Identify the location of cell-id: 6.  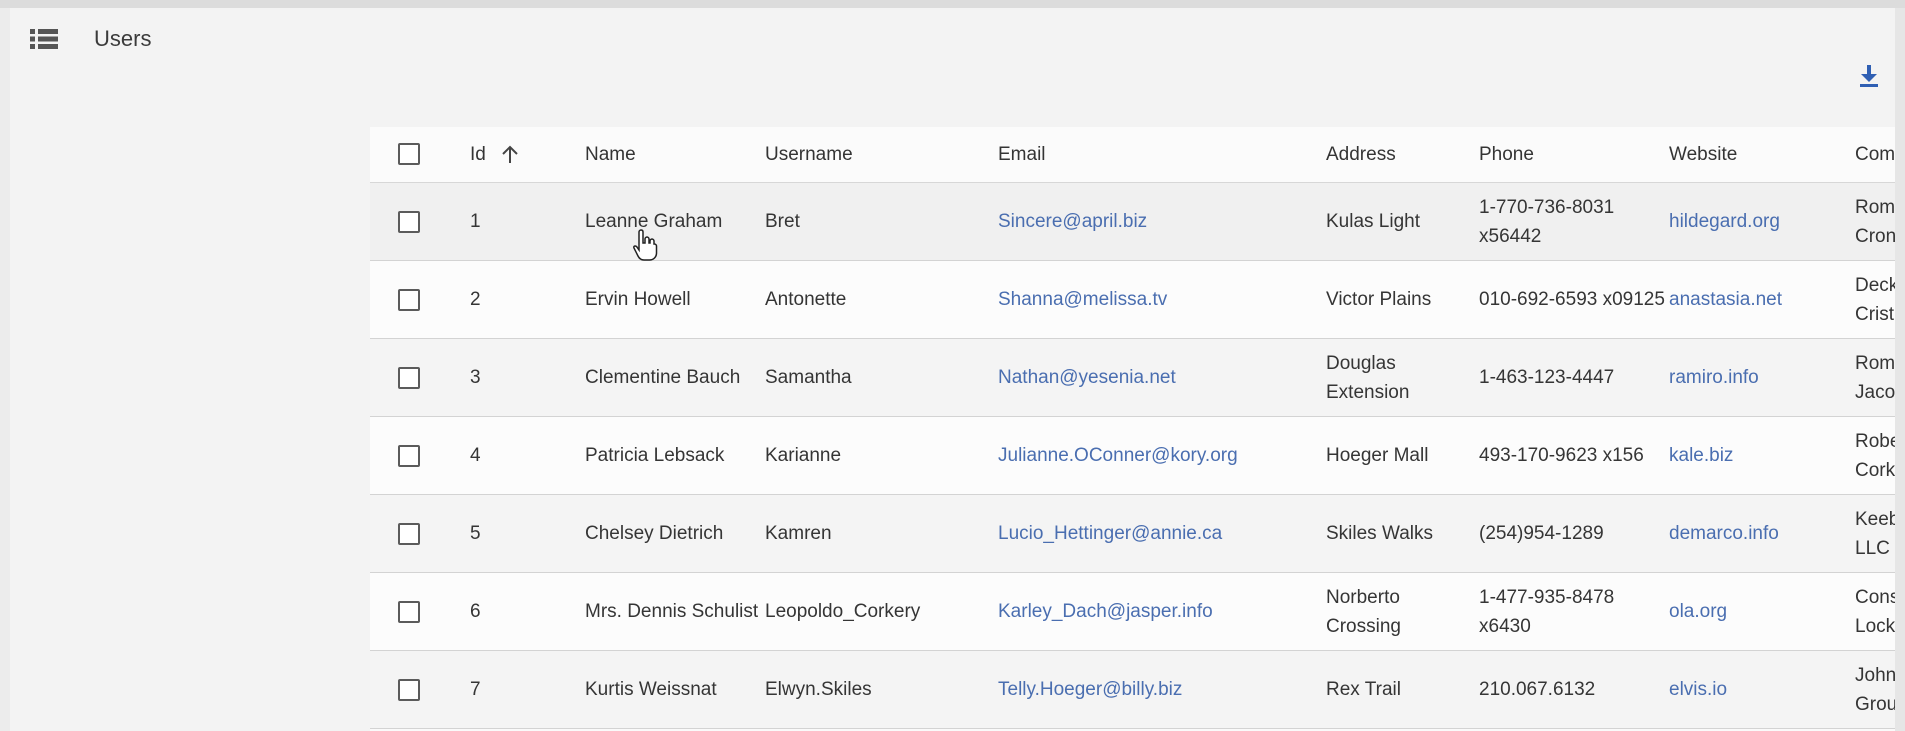
(527, 611).